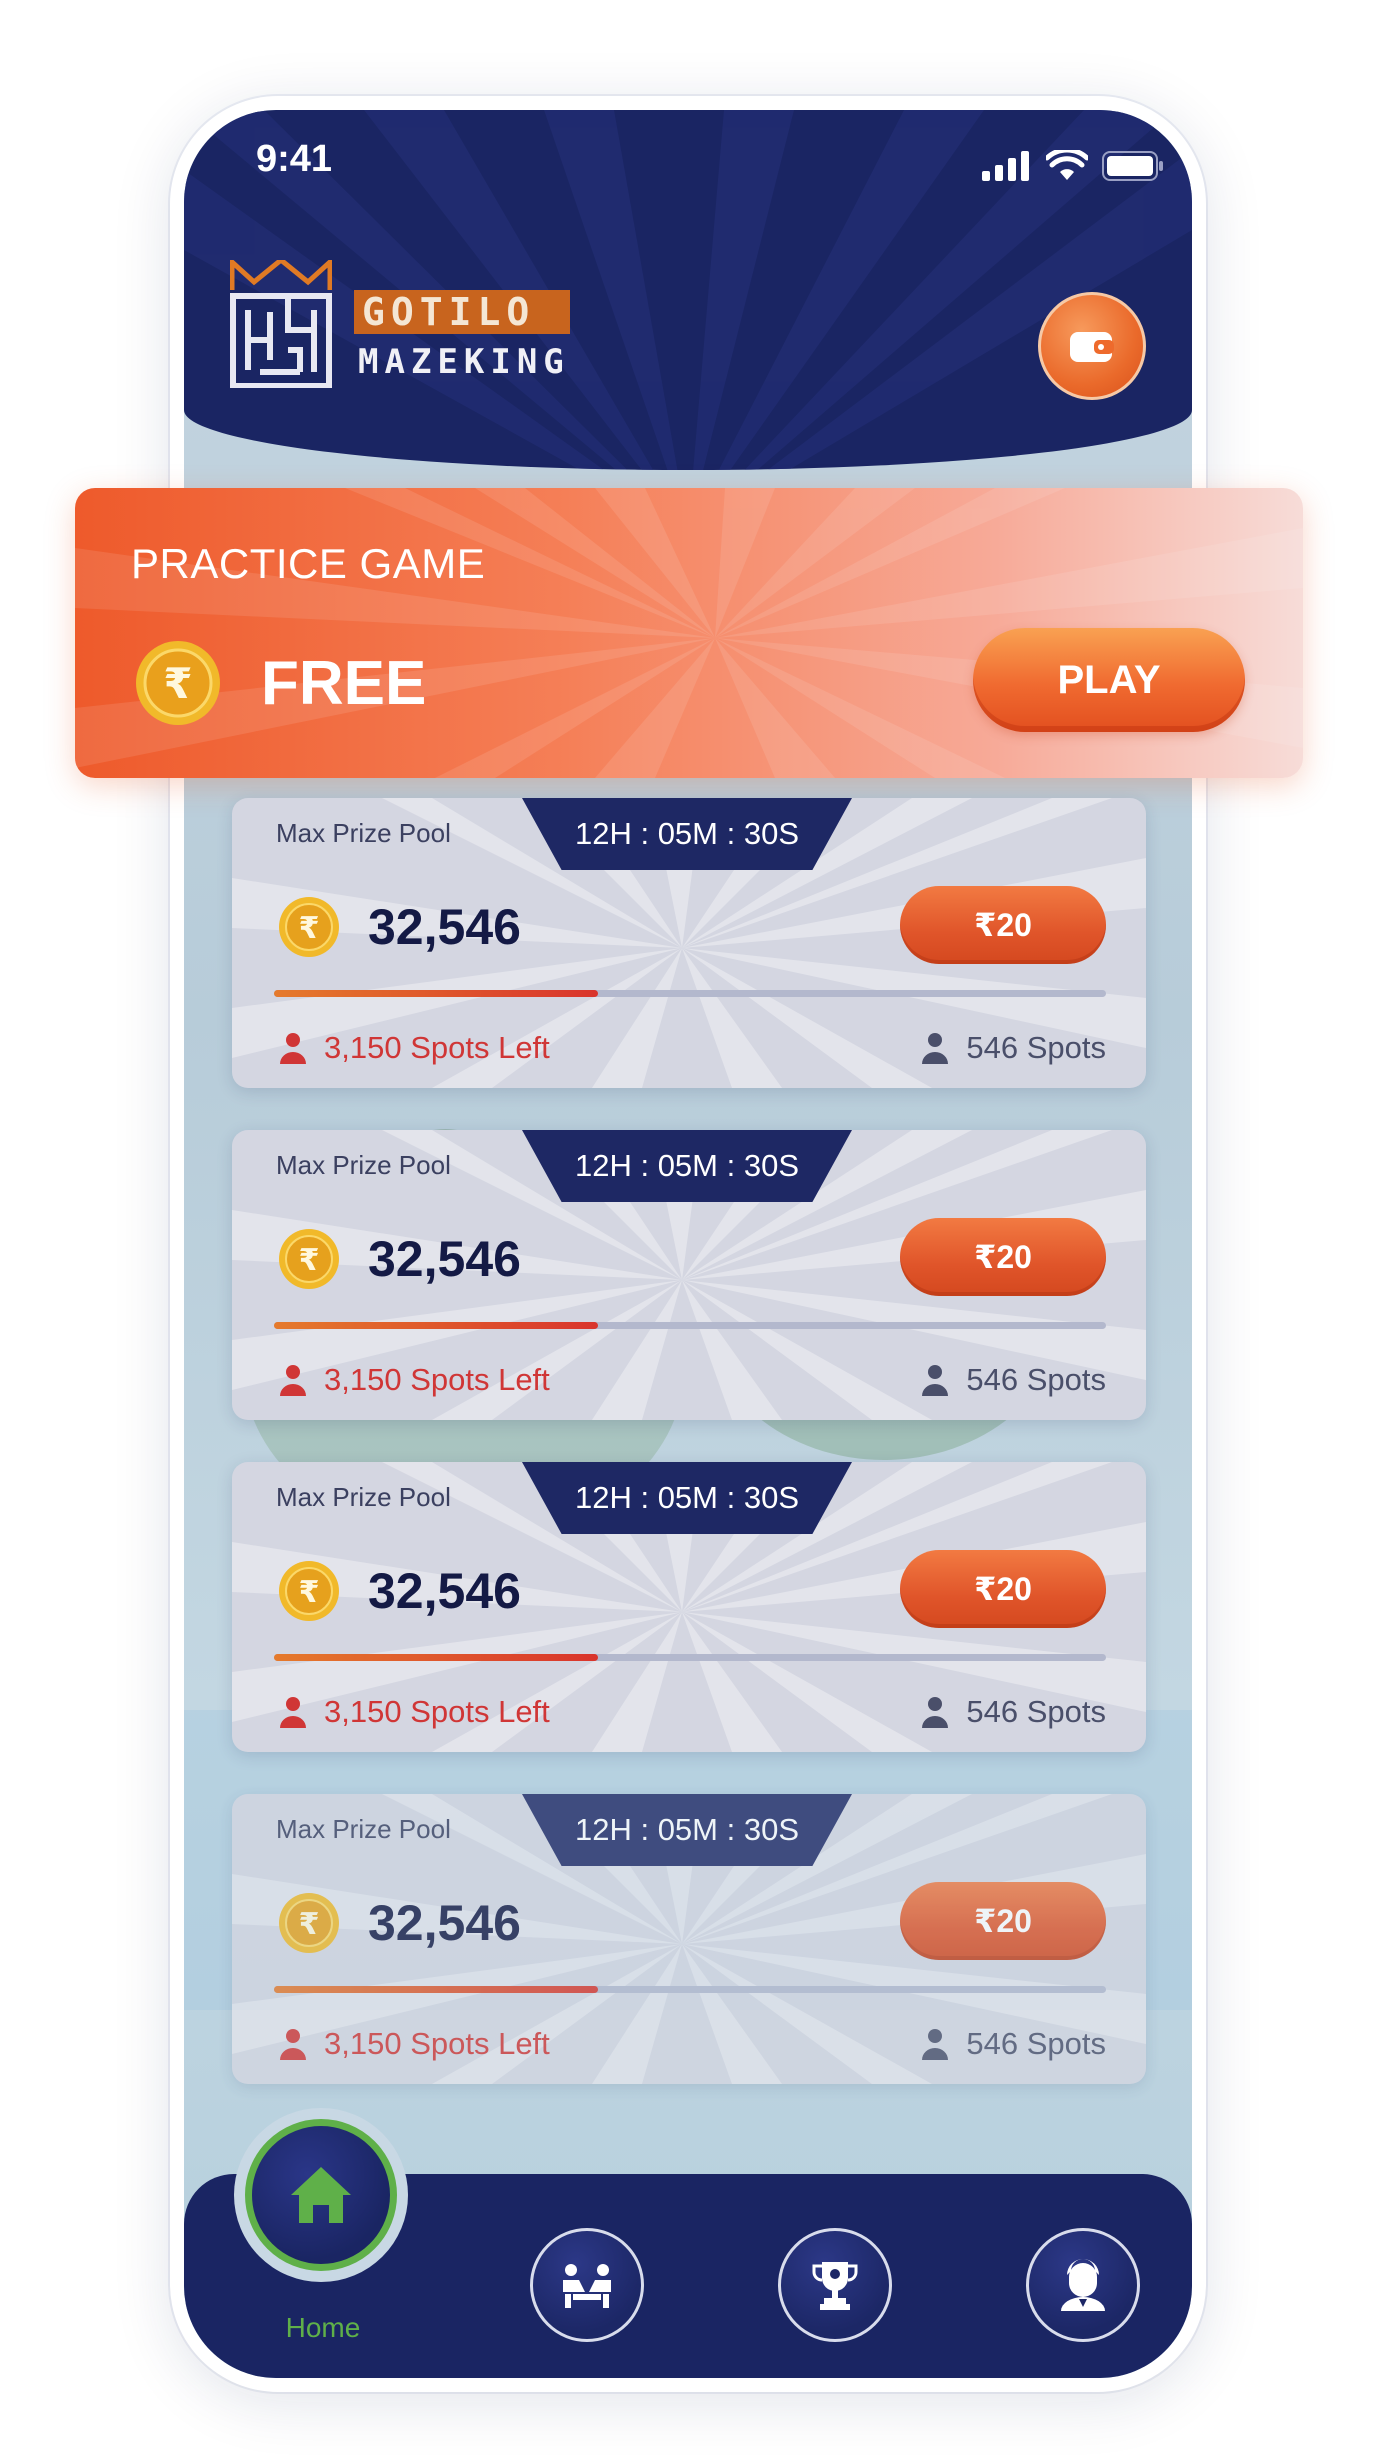  Describe the element at coordinates (689, 633) in the screenshot. I see `practice-game-banner: PRACTICE GAME ₹ FREE PLAY` at that location.